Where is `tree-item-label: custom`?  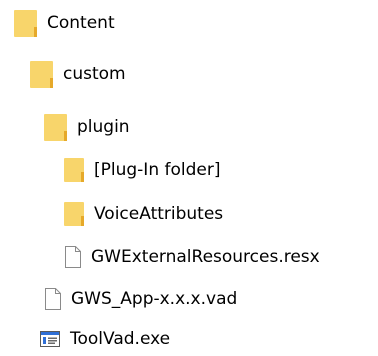 tree-item-label: custom is located at coordinates (94, 73).